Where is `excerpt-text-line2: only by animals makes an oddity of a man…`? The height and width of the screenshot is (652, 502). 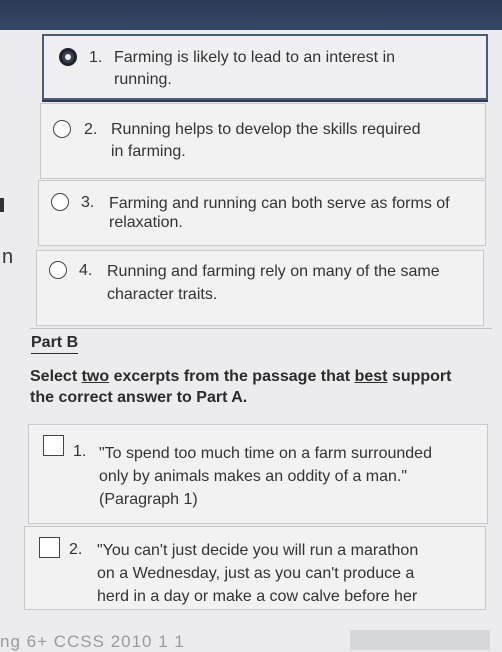
excerpt-text-line2: only by animals makes an oddity of a man… is located at coordinates (253, 476).